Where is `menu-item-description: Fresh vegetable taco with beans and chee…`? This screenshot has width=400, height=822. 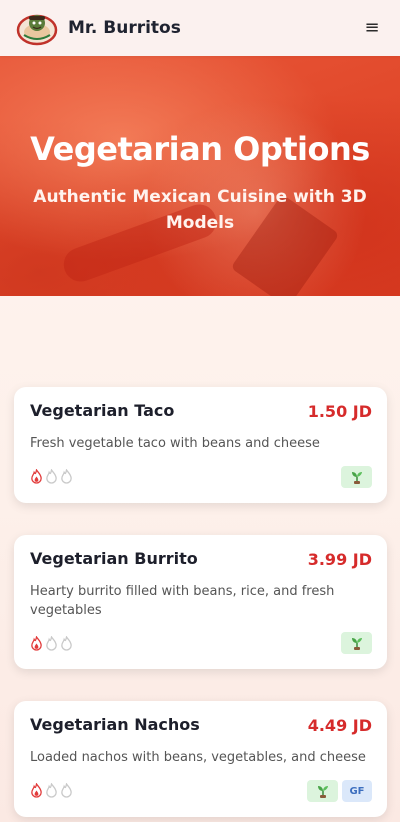 menu-item-description: Fresh vegetable taco with beans and chee… is located at coordinates (175, 443).